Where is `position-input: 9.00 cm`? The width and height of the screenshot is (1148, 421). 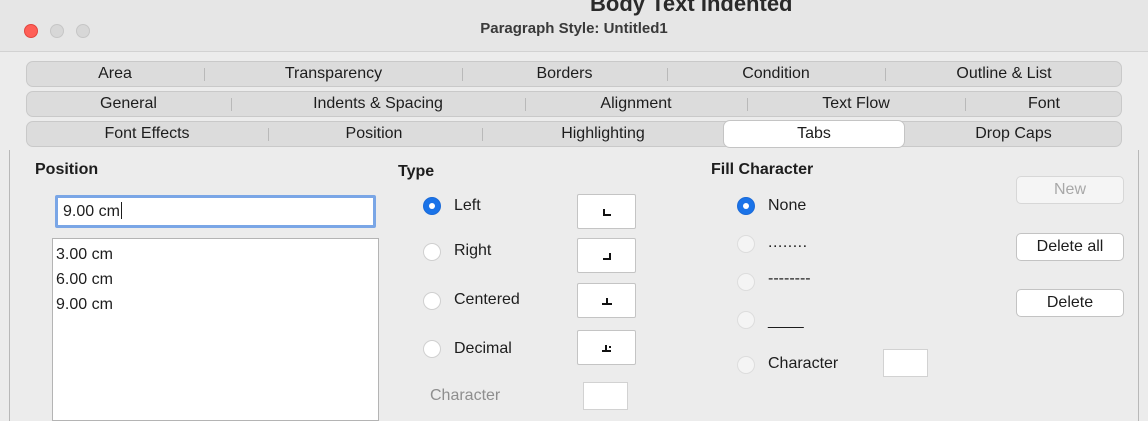
position-input: 9.00 cm is located at coordinates (215, 211).